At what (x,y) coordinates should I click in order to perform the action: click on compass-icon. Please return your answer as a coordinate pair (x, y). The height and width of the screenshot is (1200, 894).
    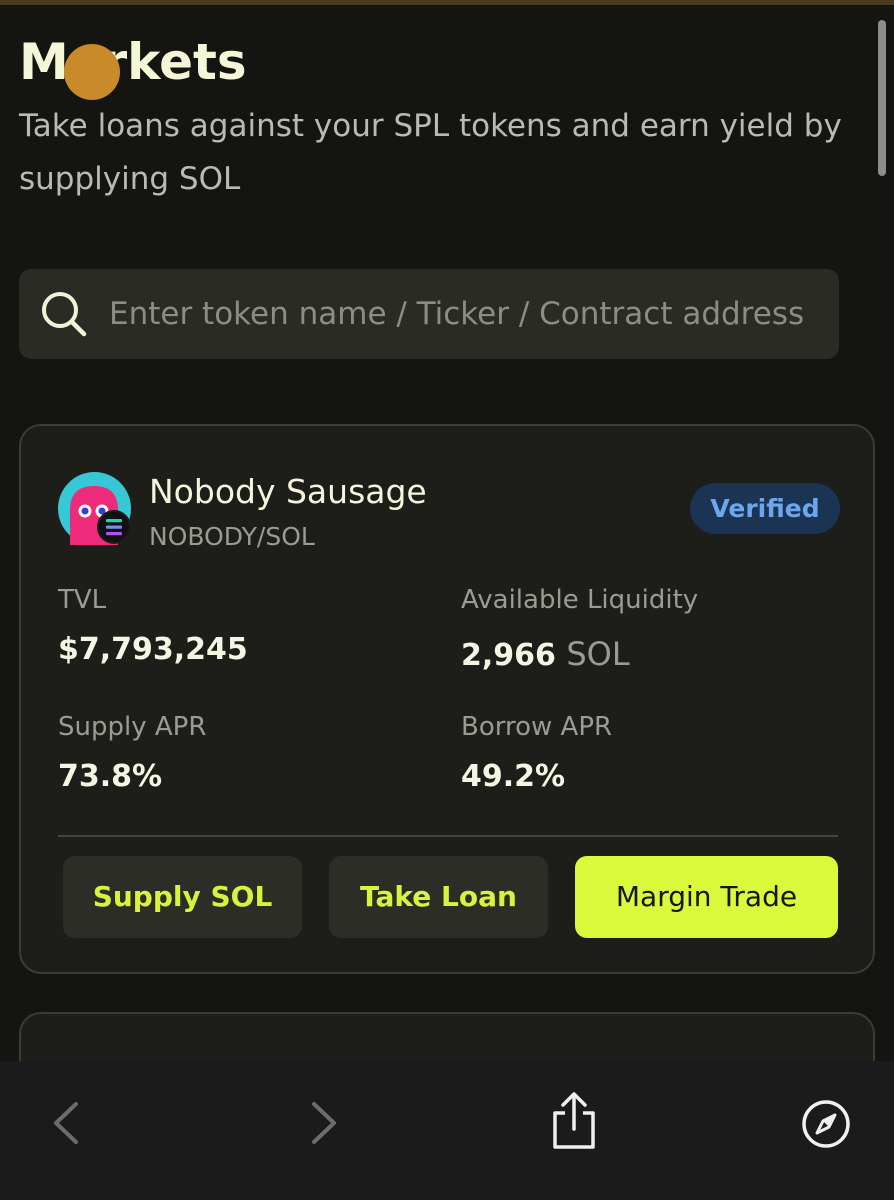
    Looking at the image, I should click on (826, 1124).